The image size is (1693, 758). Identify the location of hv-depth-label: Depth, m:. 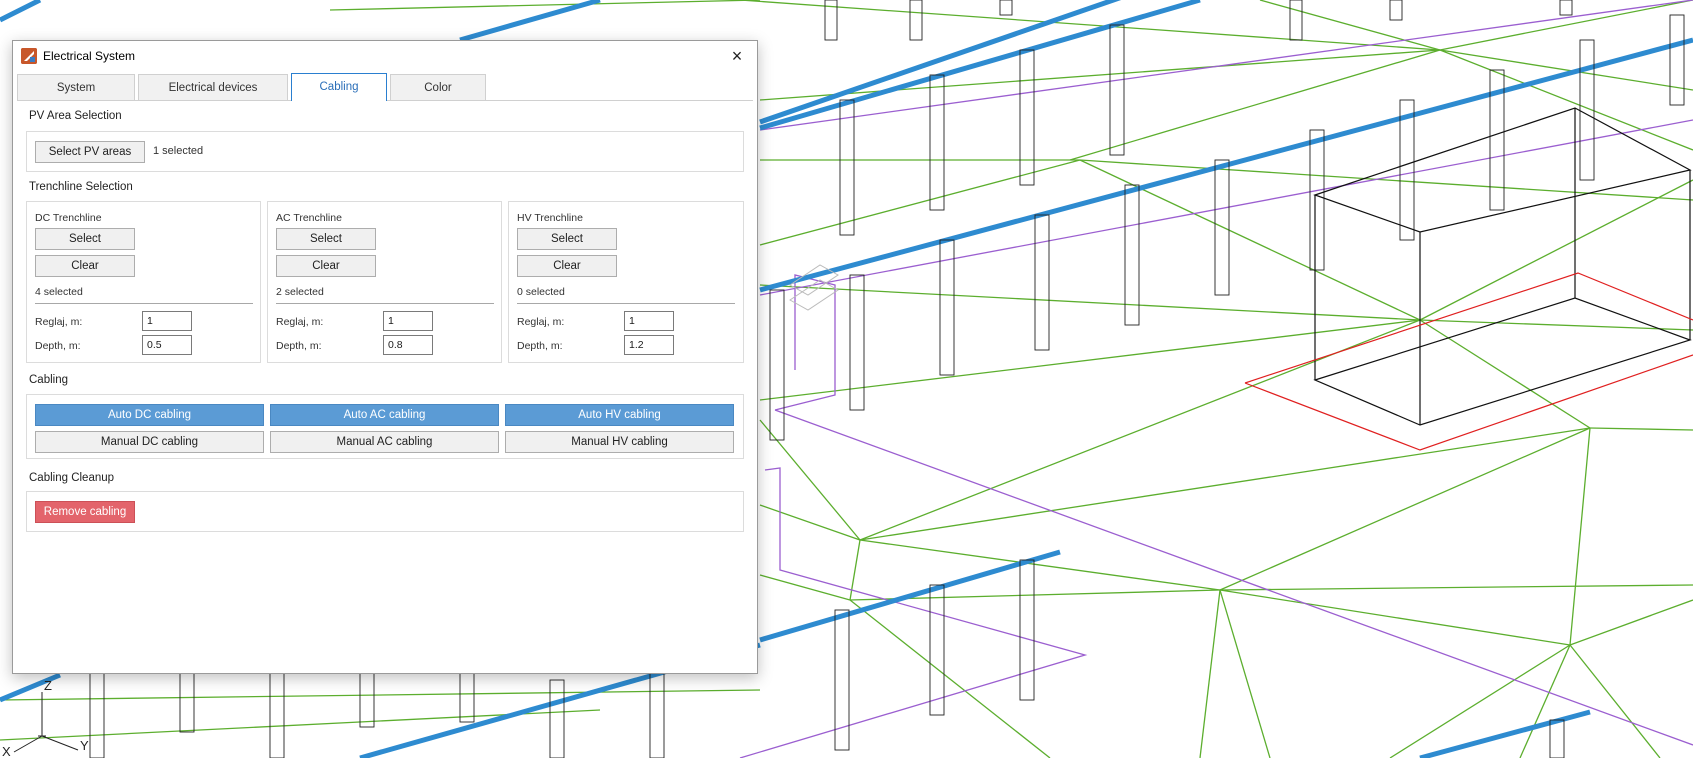
(540, 346).